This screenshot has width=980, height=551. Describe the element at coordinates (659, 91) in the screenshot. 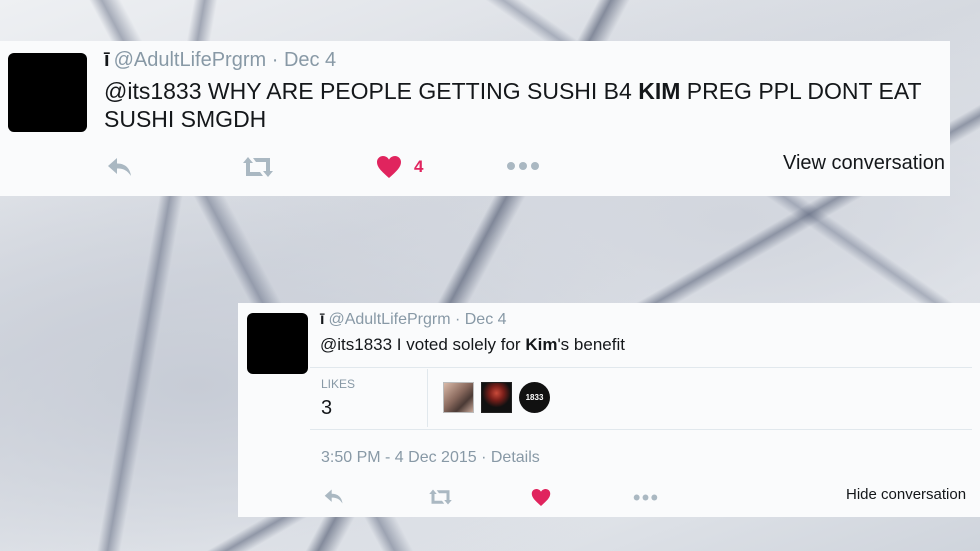

I see `tweet-text-bold: KIM` at that location.